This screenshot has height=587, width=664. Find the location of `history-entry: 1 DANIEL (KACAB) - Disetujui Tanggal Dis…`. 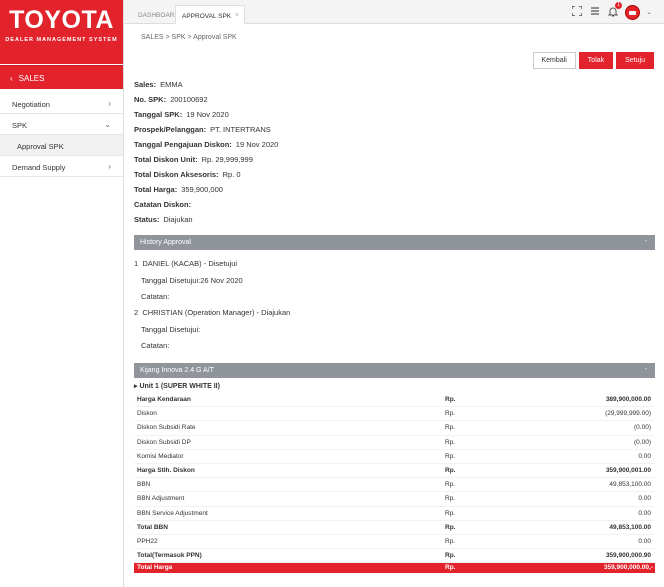

history-entry: 1 DANIEL (KACAB) - Disetujui Tanggal Dis… is located at coordinates (188, 280).